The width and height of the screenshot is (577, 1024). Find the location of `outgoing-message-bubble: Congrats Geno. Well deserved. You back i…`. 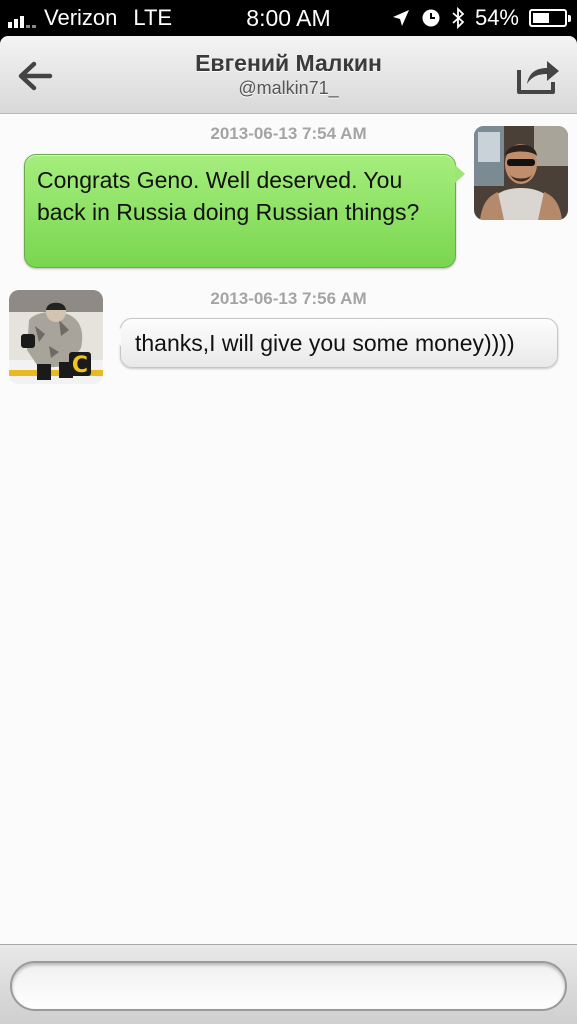

outgoing-message-bubble: Congrats Geno. Well deserved. You back i… is located at coordinates (244, 211).